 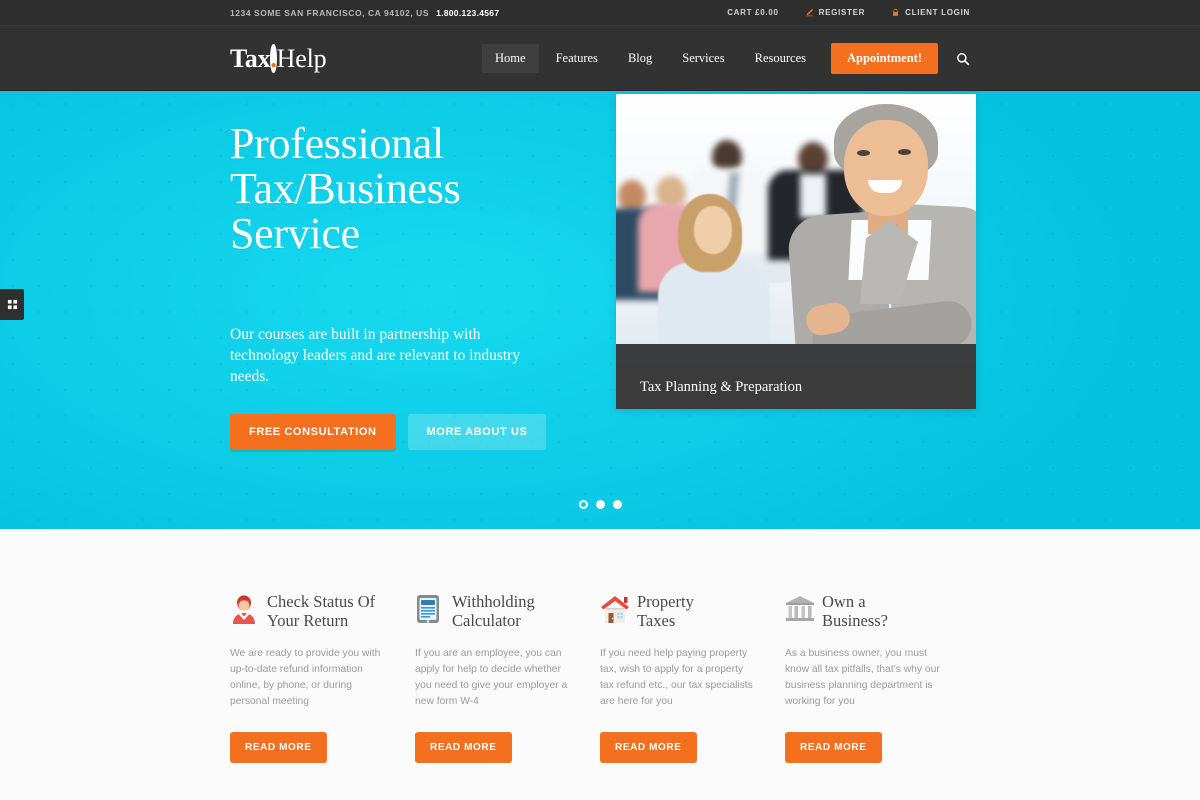 I want to click on hero-buttons: FREE CONSULTATION MORE ABOUT US, so click(x=388, y=432).